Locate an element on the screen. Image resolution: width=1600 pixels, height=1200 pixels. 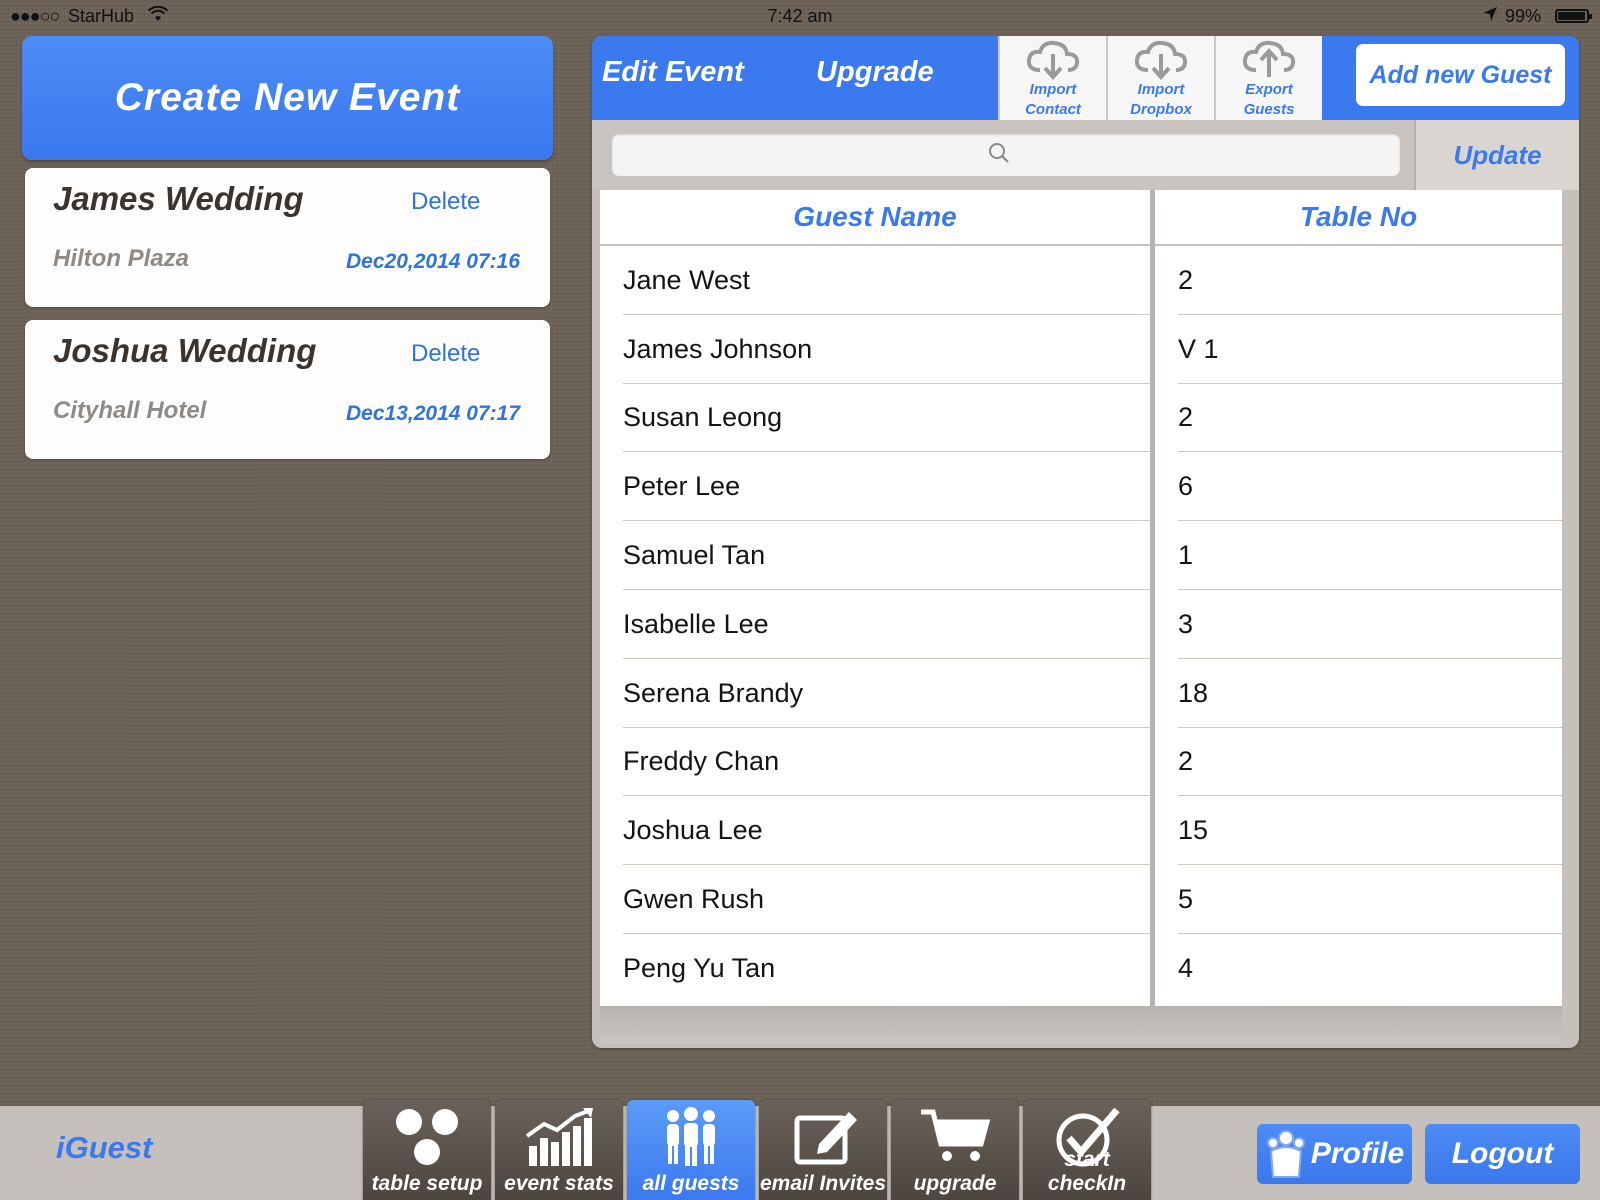
battery-percent: 99% is located at coordinates (1523, 16).